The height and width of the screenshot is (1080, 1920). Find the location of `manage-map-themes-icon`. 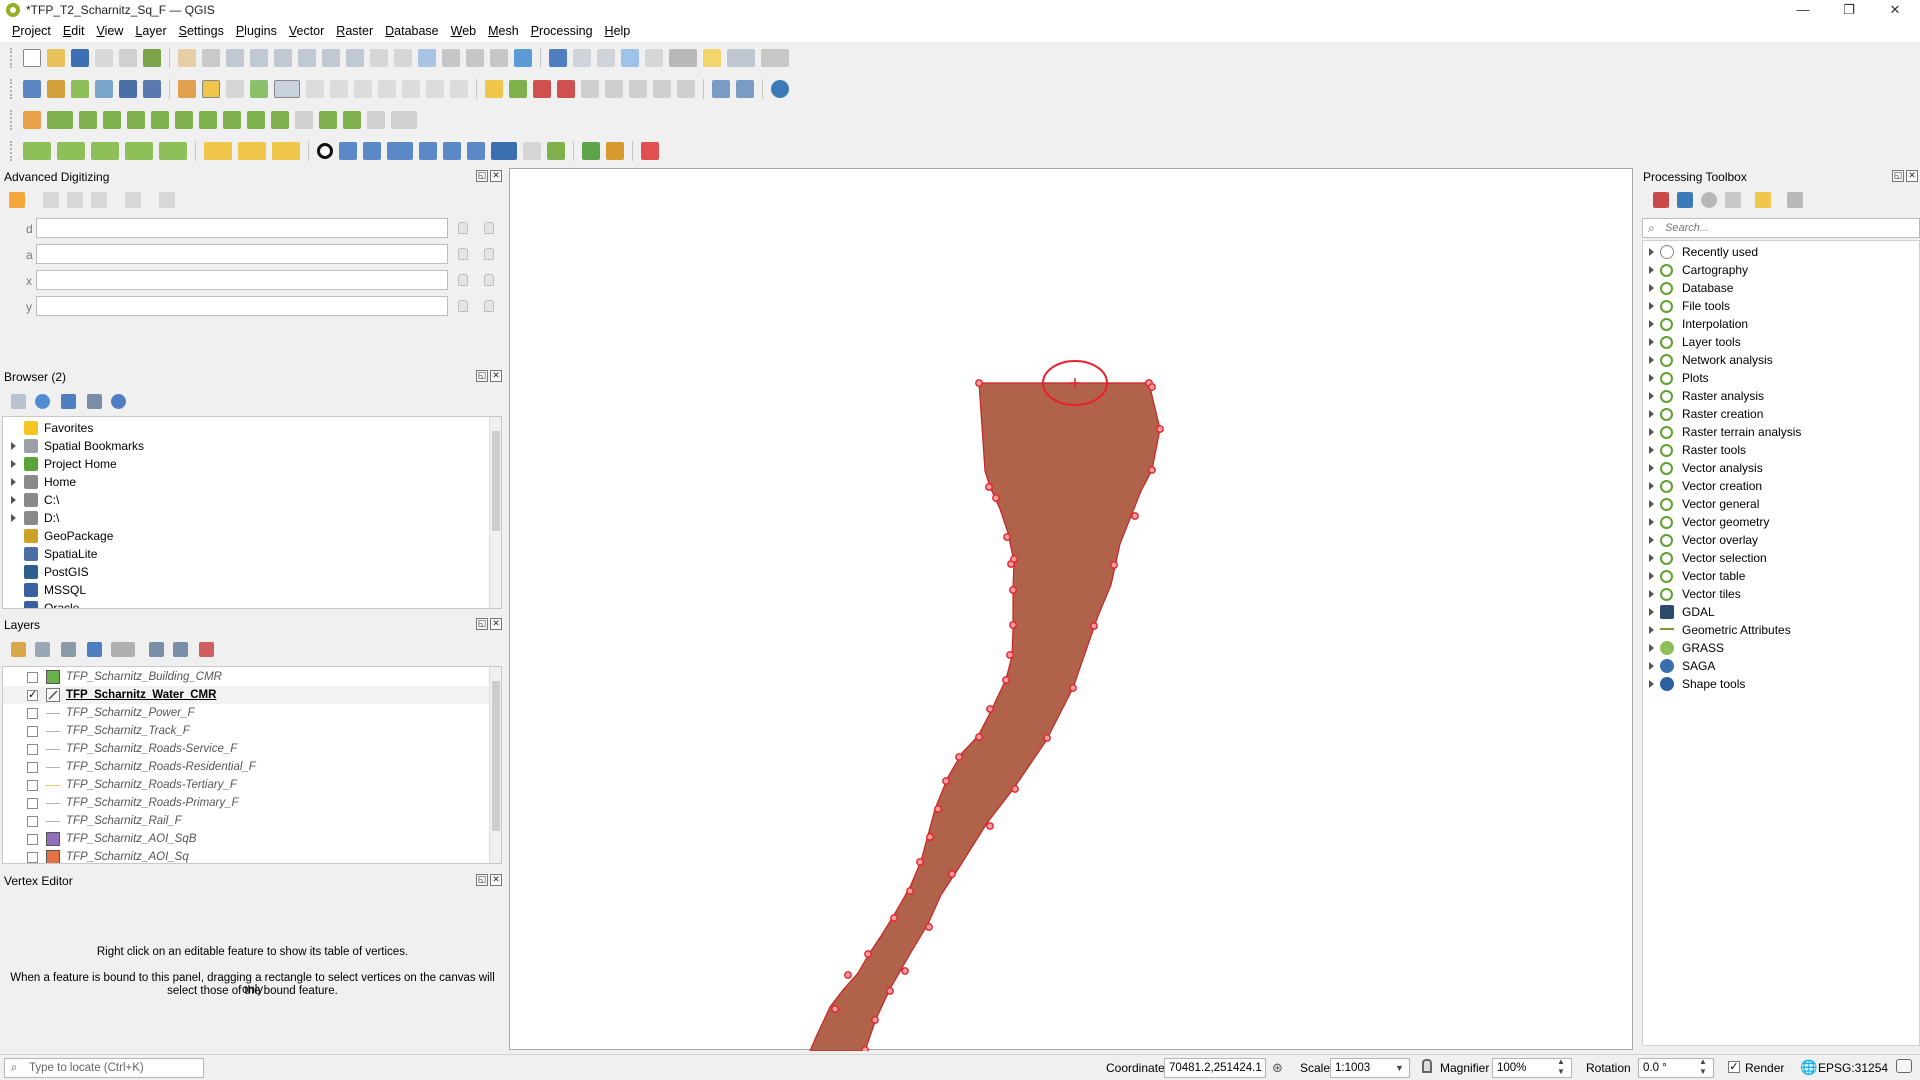

manage-map-themes-icon is located at coordinates (68, 649).